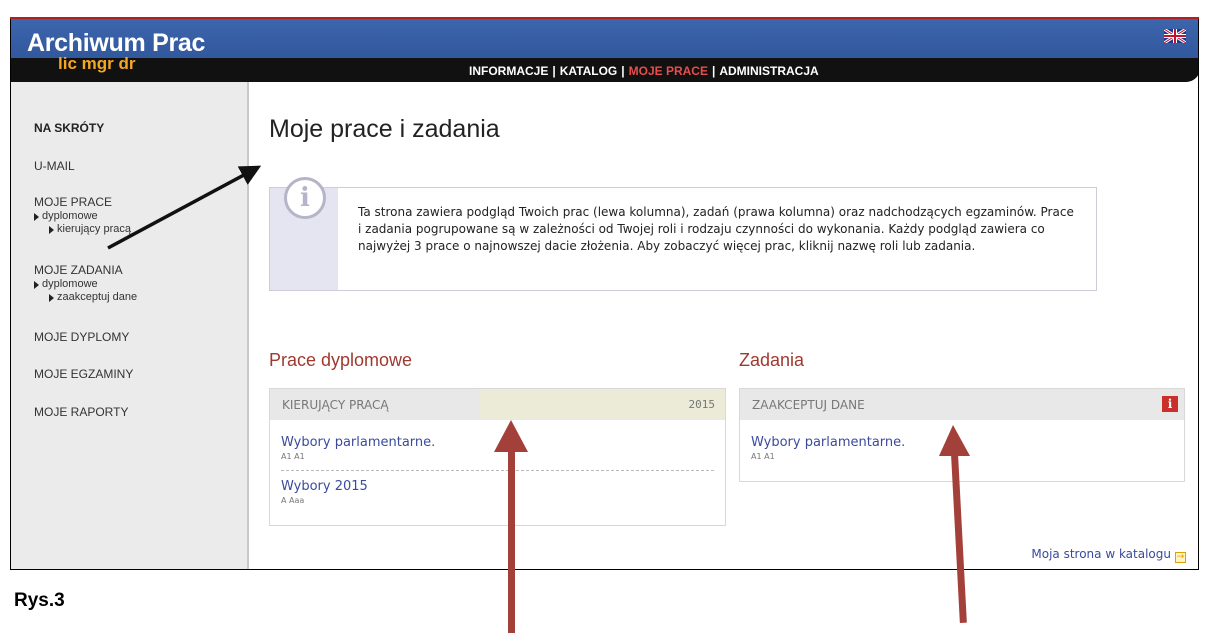 Image resolution: width=1213 pixels, height=633 pixels. Describe the element at coordinates (1101, 554) in the screenshot. I see `catalog-link-label: Moja strona w katalogu` at that location.